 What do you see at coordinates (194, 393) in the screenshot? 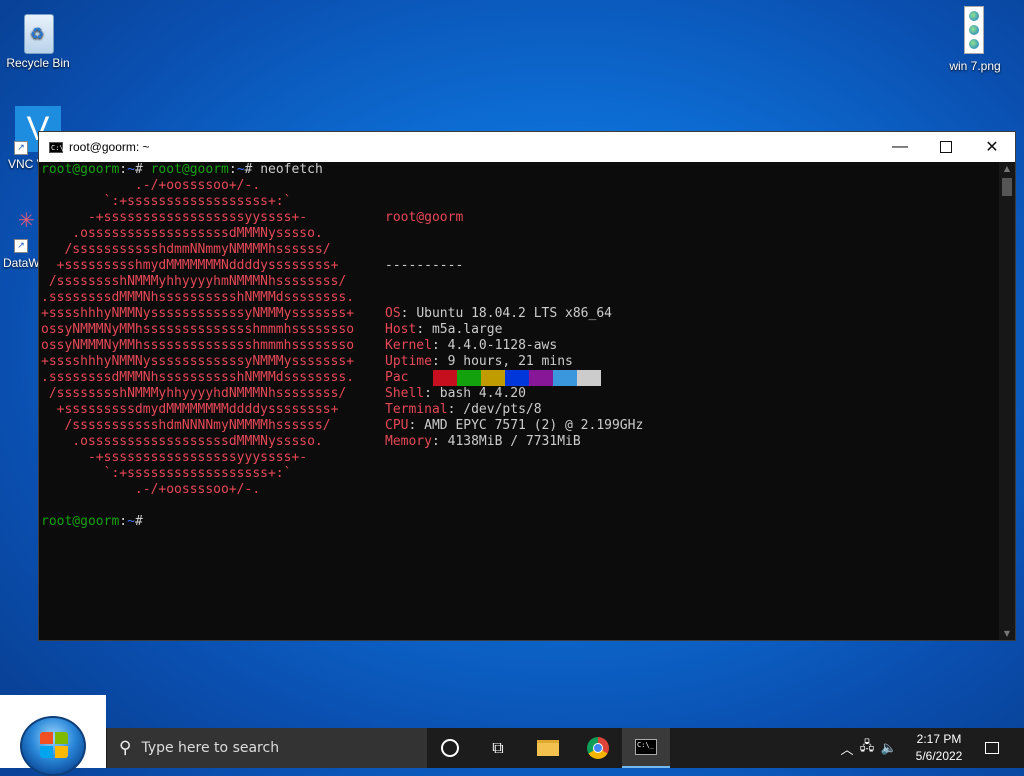
I see `ascii-art-line: /sssssssshNMMMyhhyyyyhdNMMMNhssssssss/` at bounding box center [194, 393].